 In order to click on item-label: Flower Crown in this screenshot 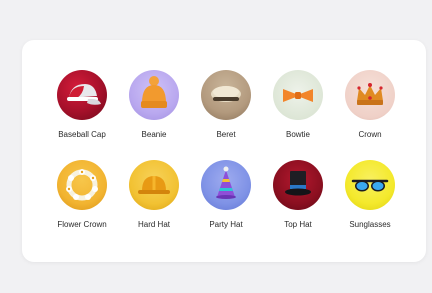, I will do `click(82, 224)`.